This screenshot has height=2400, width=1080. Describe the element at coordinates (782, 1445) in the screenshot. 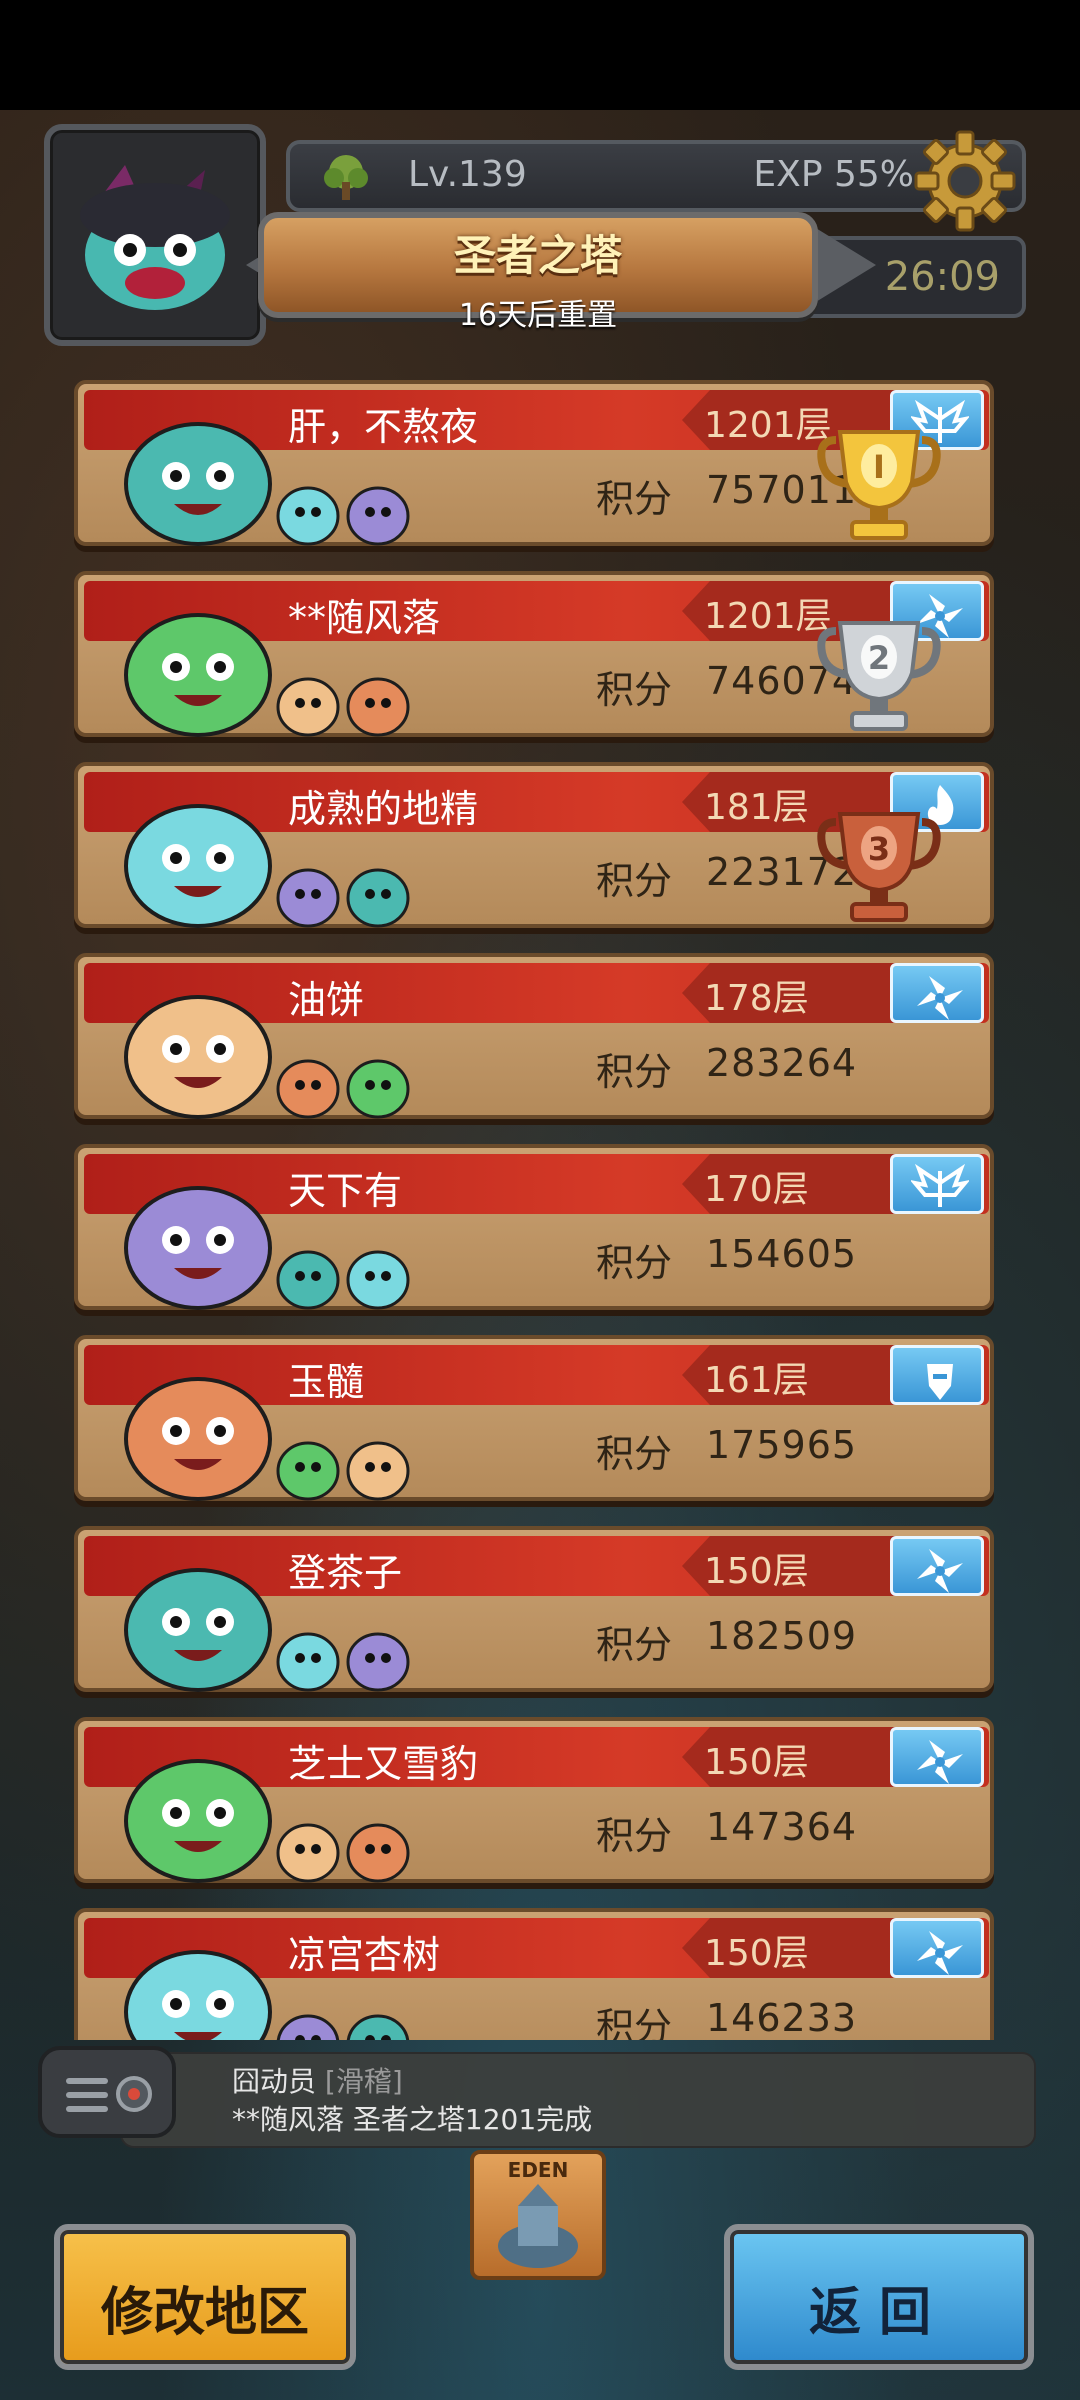

I see `score-value: 175965` at that location.